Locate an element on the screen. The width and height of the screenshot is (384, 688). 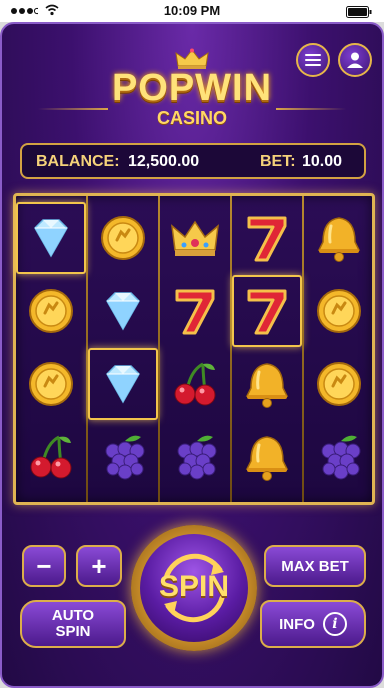
status-time: 10:09 PM is located at coordinates (192, 10).